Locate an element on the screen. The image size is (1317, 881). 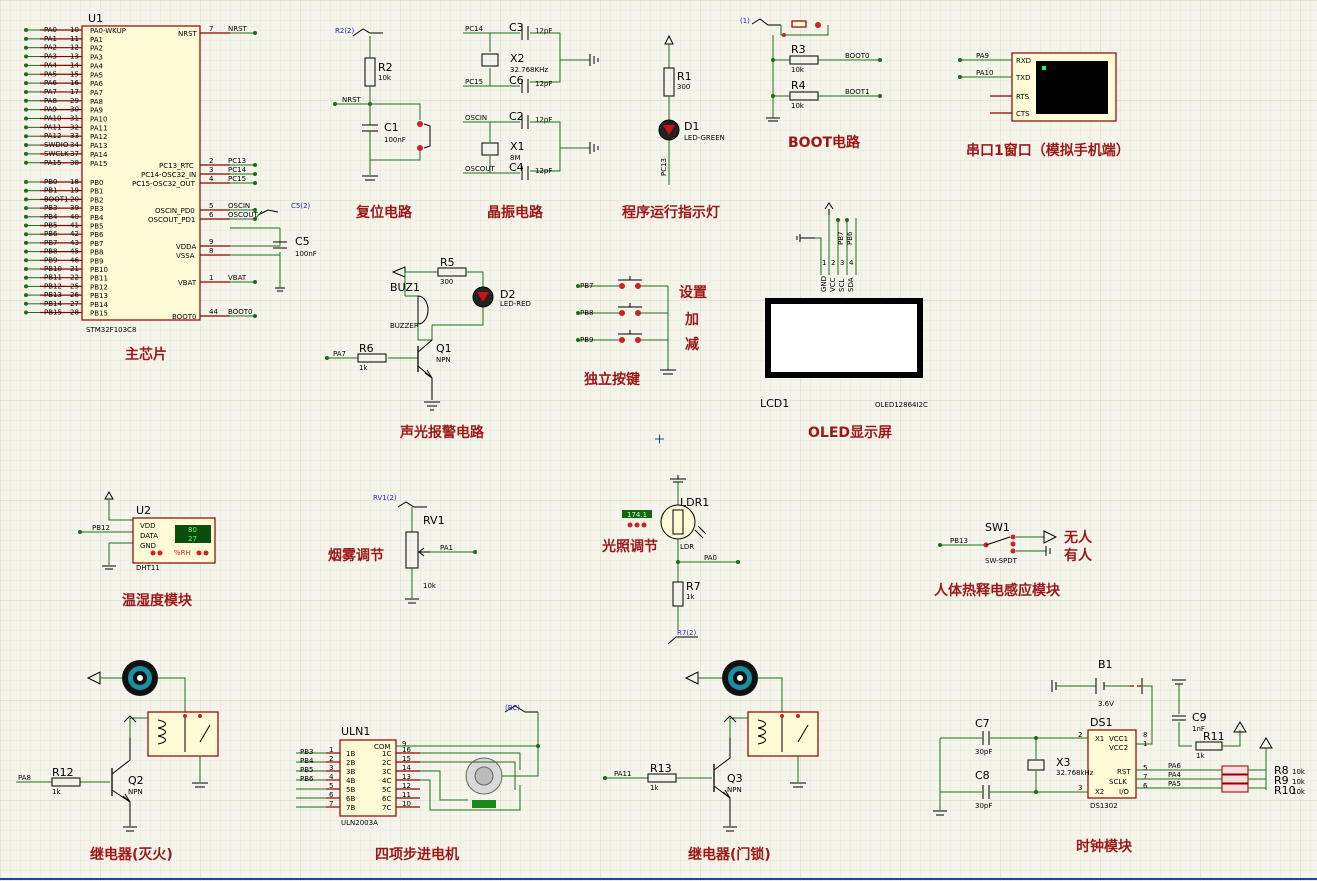
svg-text: RTS is located at coordinates (1023, 97).